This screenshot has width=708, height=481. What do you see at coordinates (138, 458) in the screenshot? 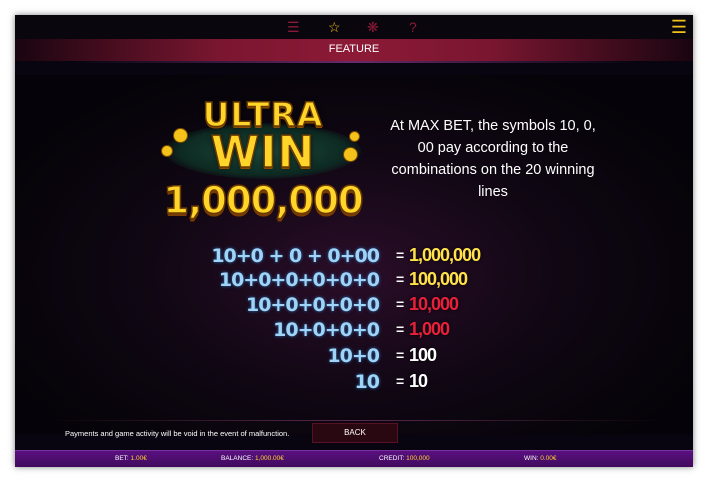
I see `bet-value: 1.00€` at bounding box center [138, 458].